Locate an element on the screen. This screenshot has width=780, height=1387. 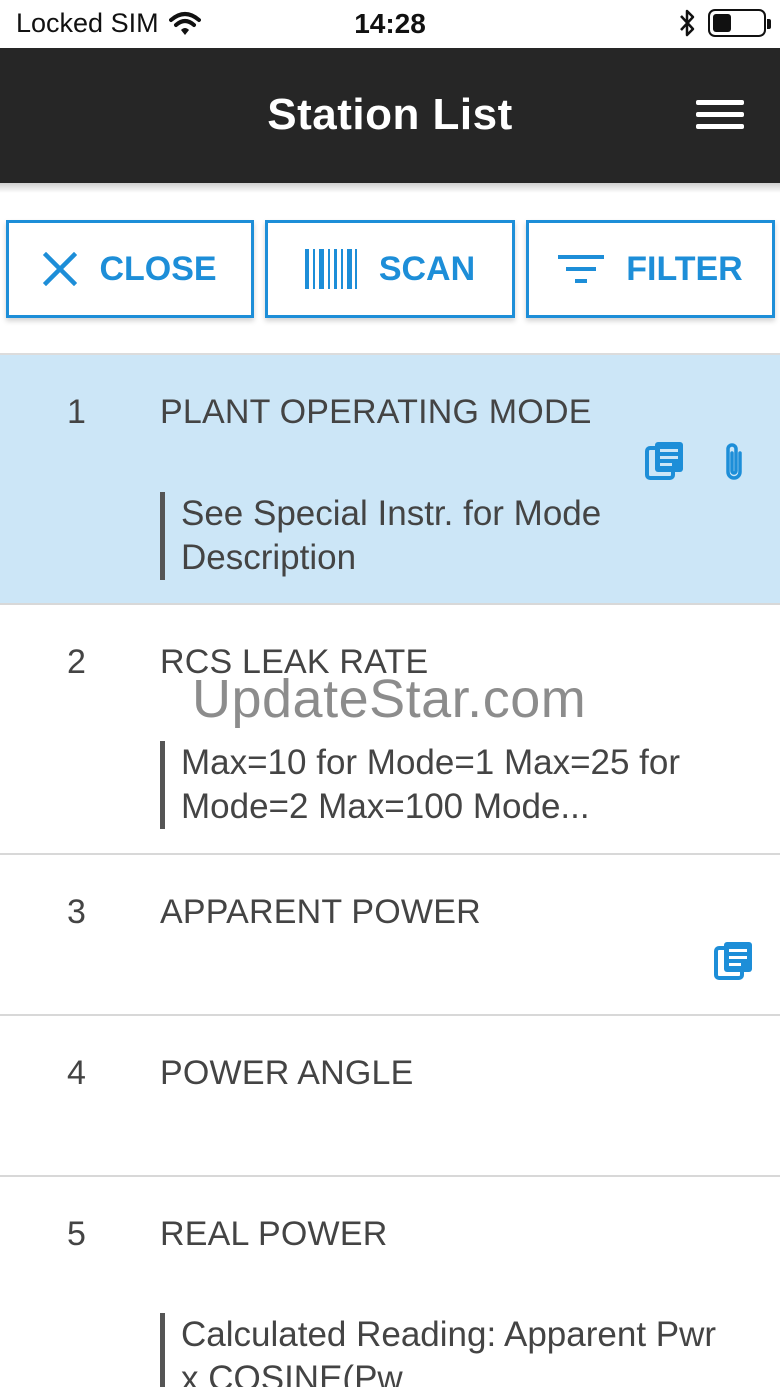
hamburger-menu-icon is located at coordinates (720, 118).